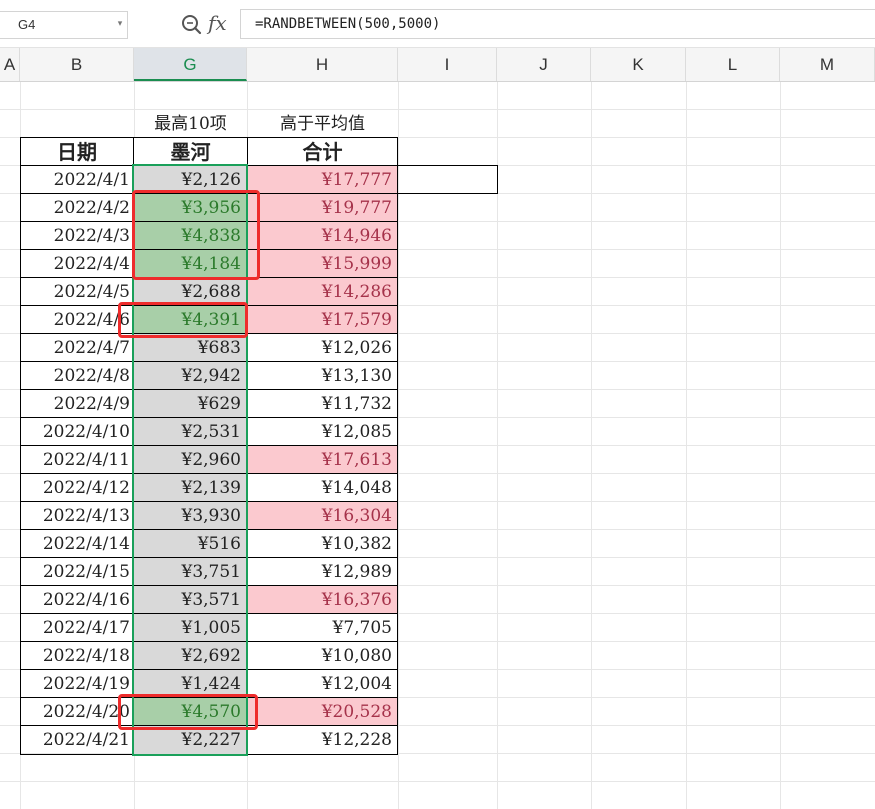  What do you see at coordinates (322, 124) in the screenshot?
I see `caption-h: 高于平均值` at bounding box center [322, 124].